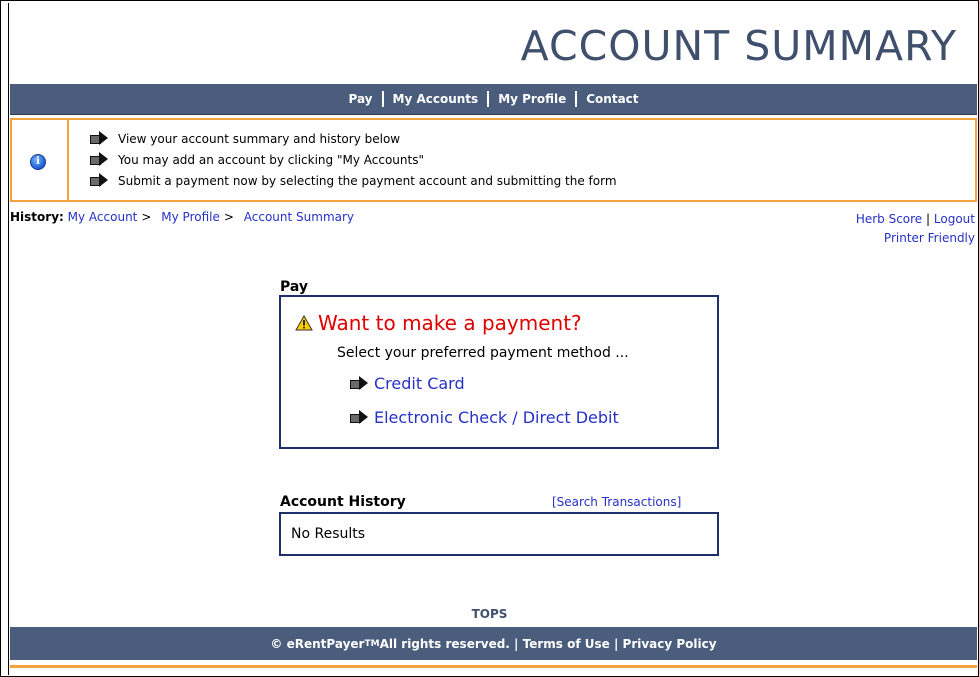 Image resolution: width=979 pixels, height=677 pixels. I want to click on breadcrumb-account-summary: Account Summary, so click(299, 217).